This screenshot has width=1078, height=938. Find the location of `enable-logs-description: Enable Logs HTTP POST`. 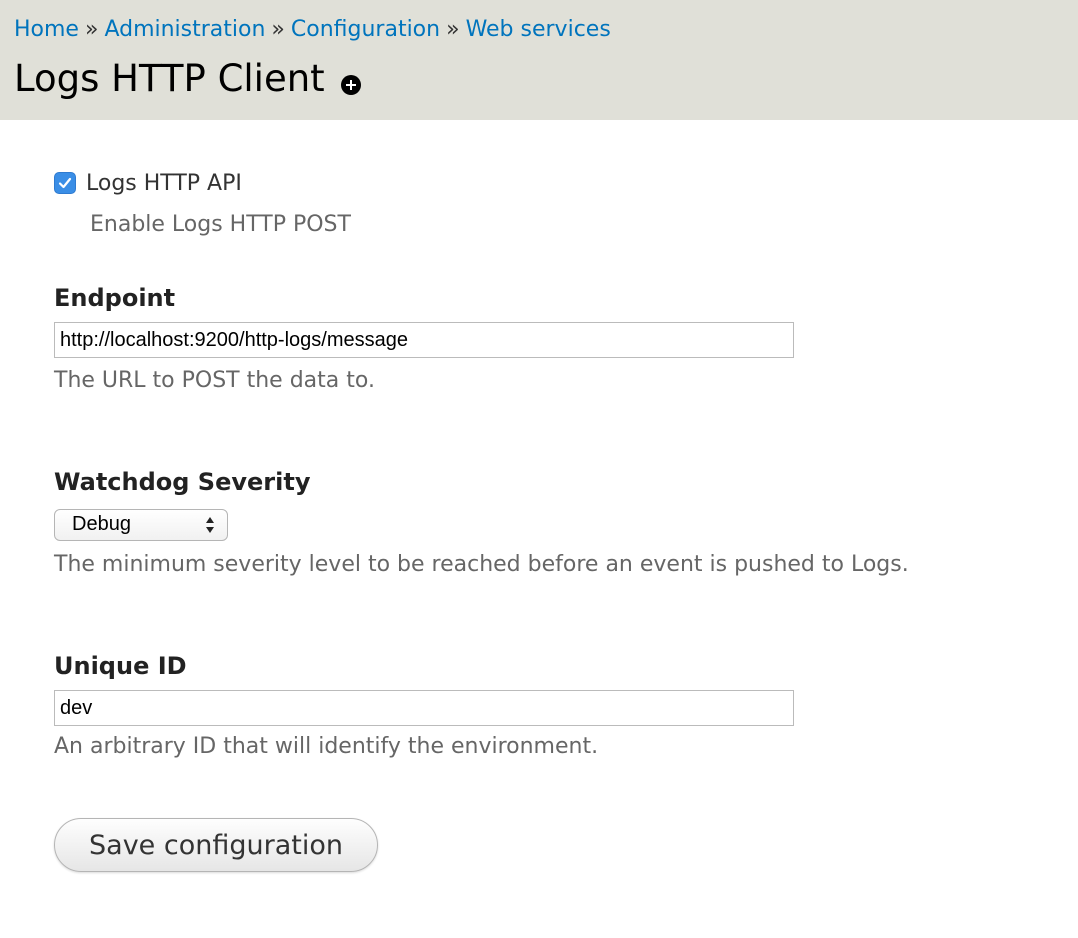

enable-logs-description: Enable Logs HTTP POST is located at coordinates (220, 224).